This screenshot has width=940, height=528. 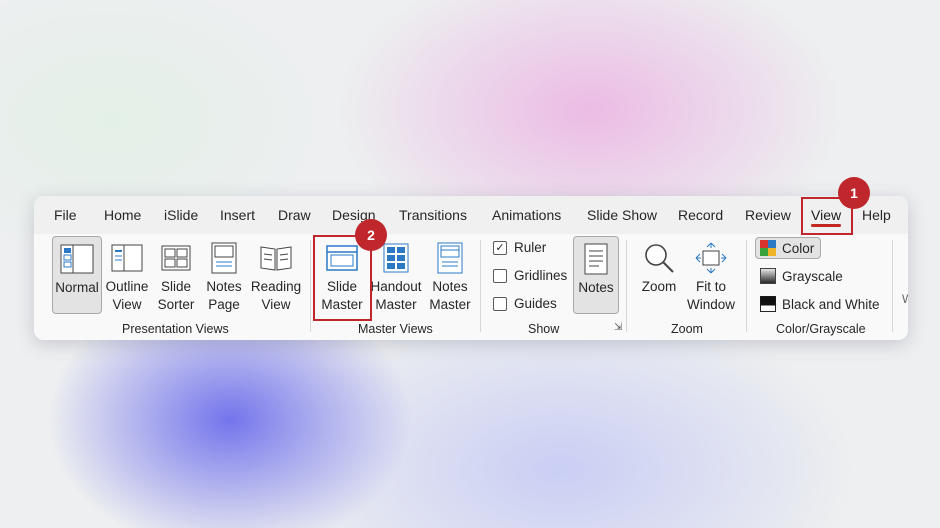 What do you see at coordinates (710, 304) in the screenshot?
I see `fit-to-window-label-2: Window` at bounding box center [710, 304].